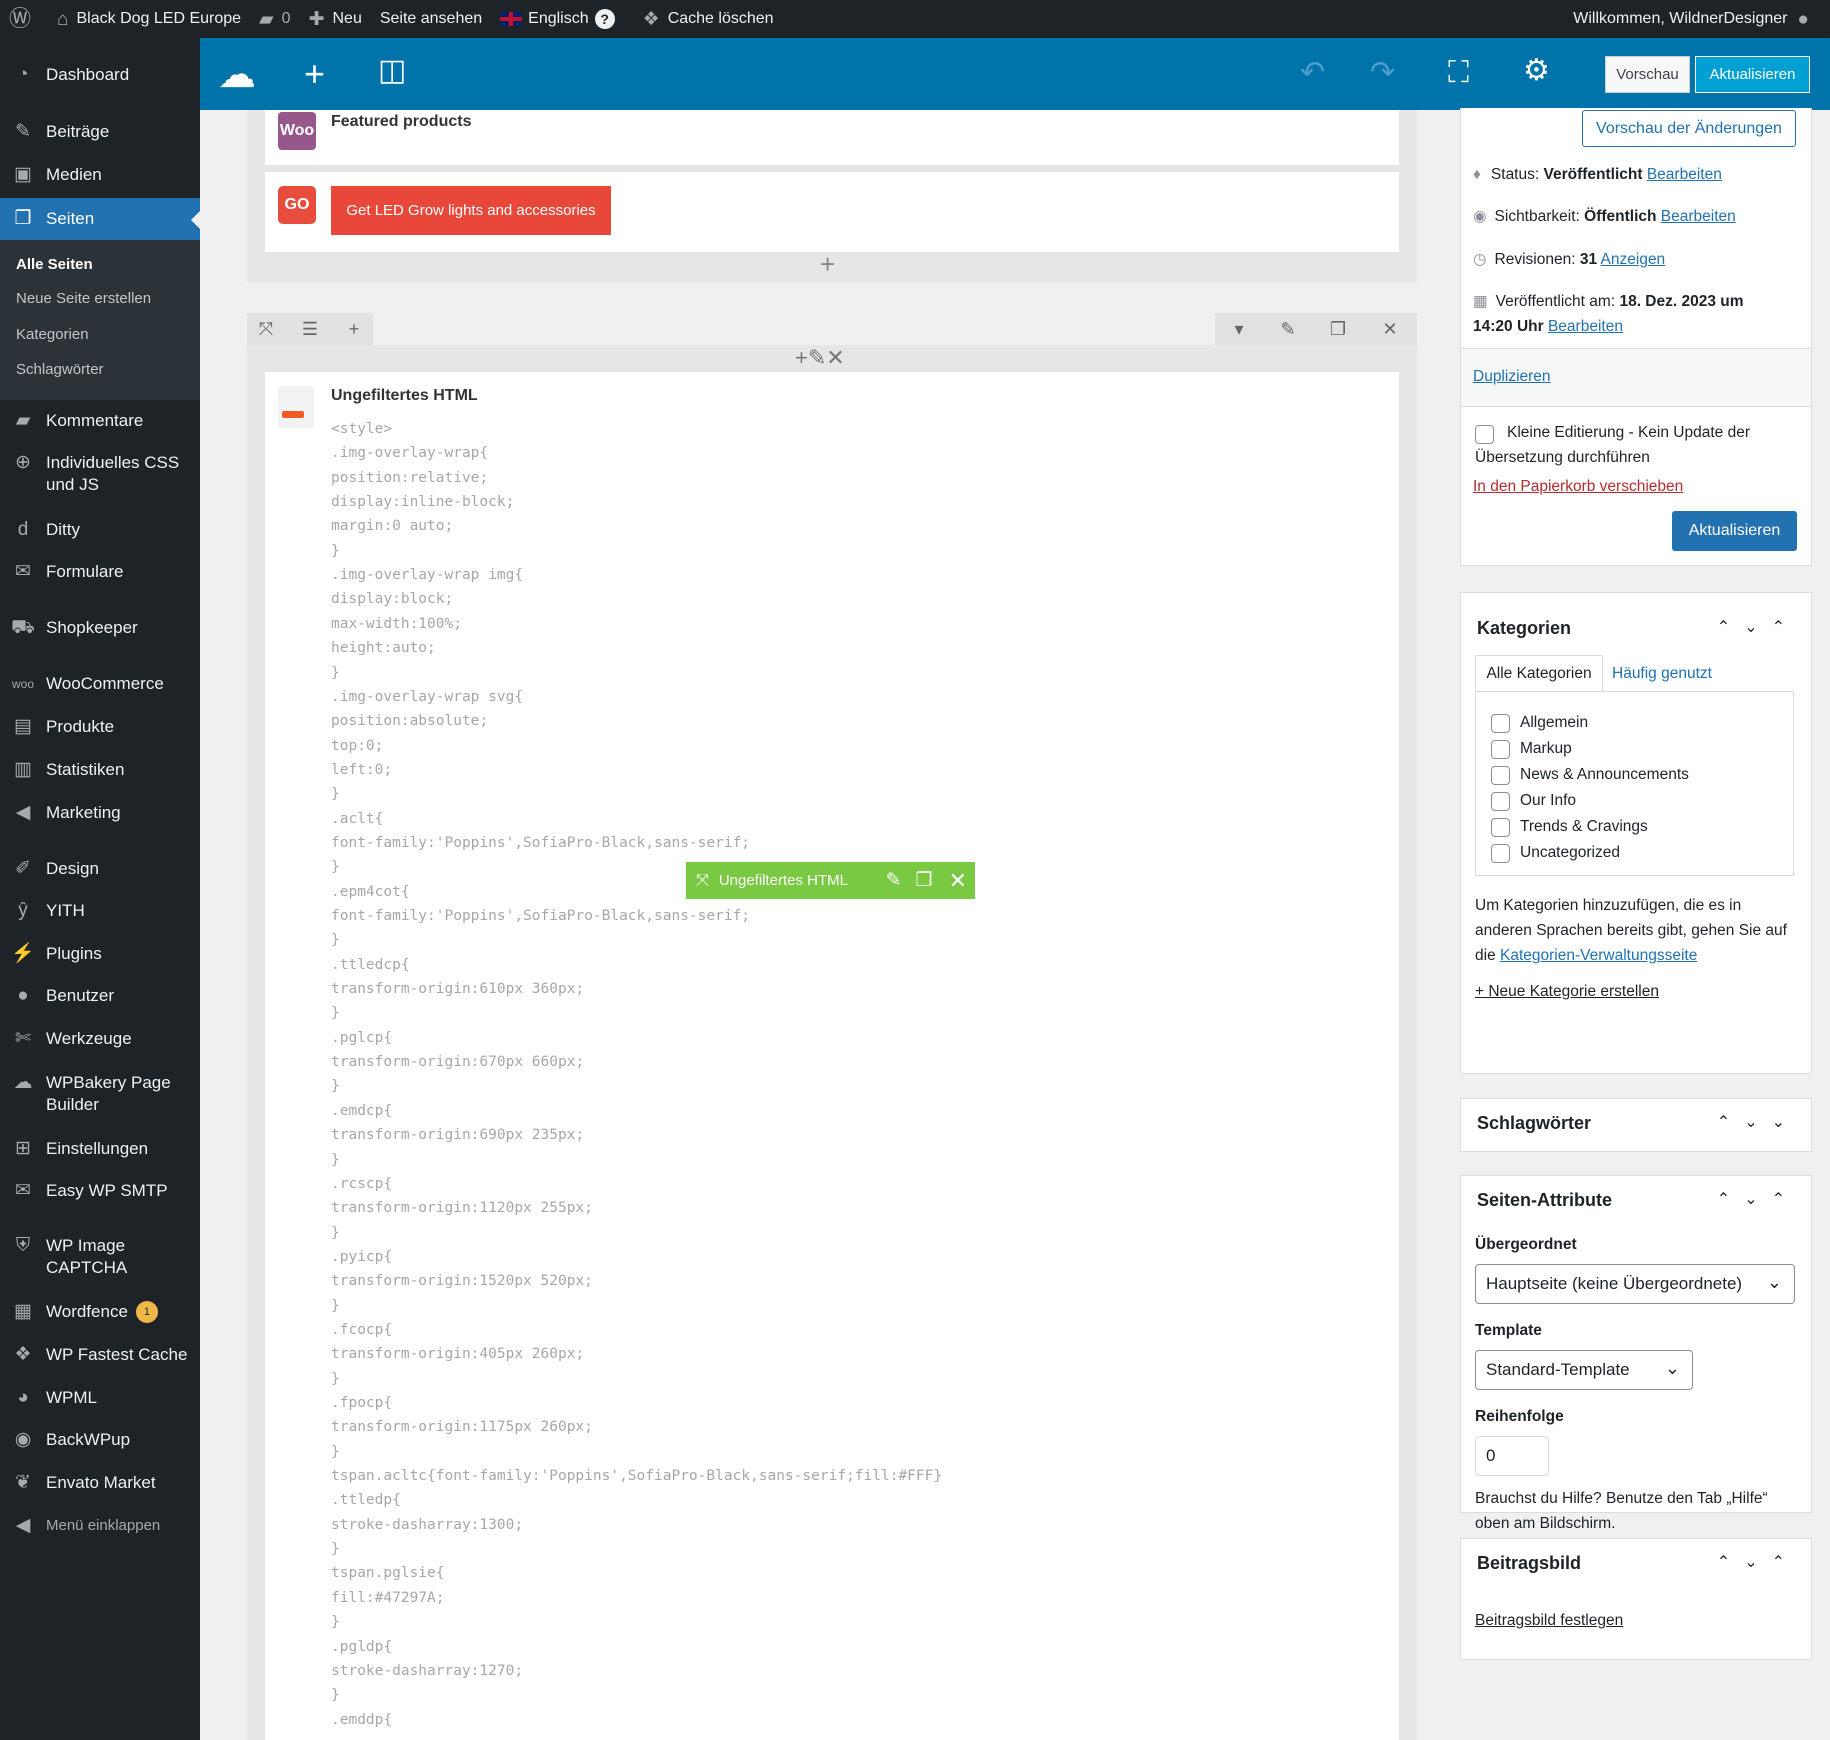  What do you see at coordinates (100, 530) in the screenshot?
I see `menu-ditty: d Ditty` at bounding box center [100, 530].